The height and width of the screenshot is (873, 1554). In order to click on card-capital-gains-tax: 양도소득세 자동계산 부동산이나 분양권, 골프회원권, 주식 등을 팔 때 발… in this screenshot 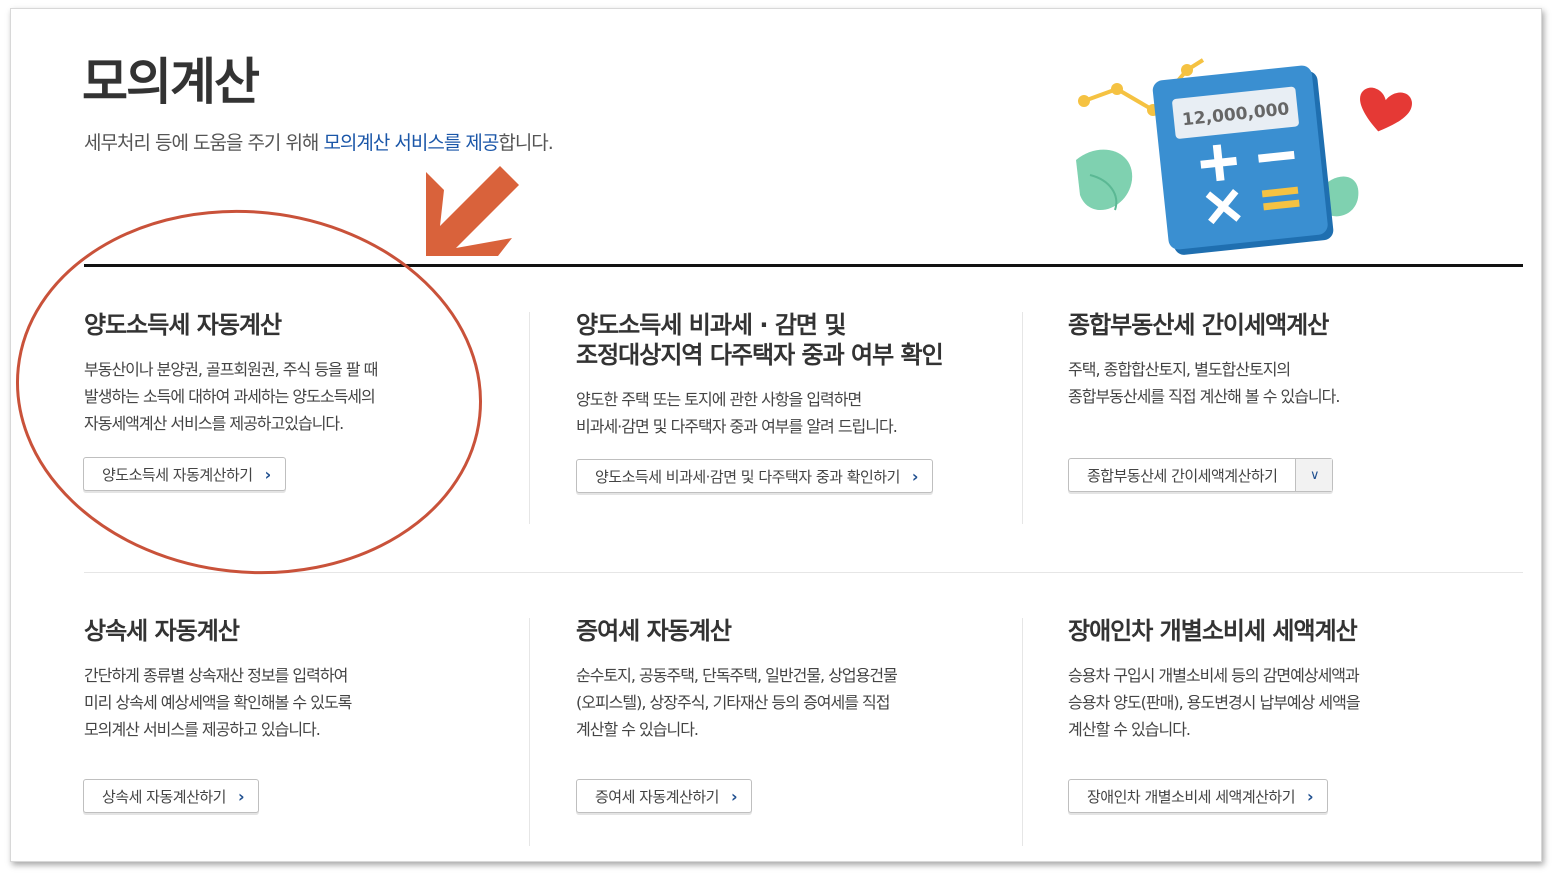, I will do `click(294, 373)`.